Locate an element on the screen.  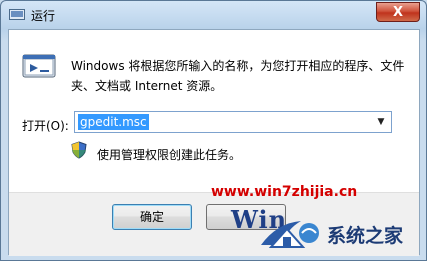
window-title: 运行 is located at coordinates (43, 16).